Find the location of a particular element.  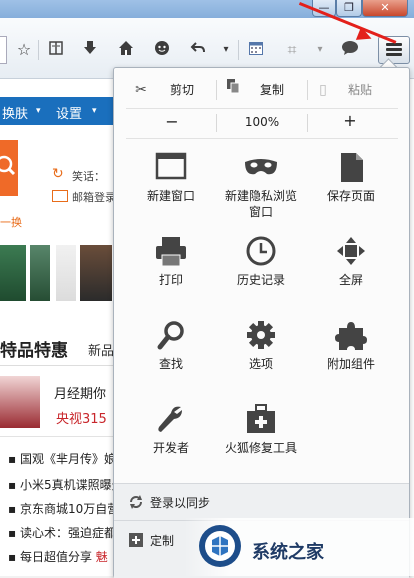

print-label: 打印 is located at coordinates (170, 280).